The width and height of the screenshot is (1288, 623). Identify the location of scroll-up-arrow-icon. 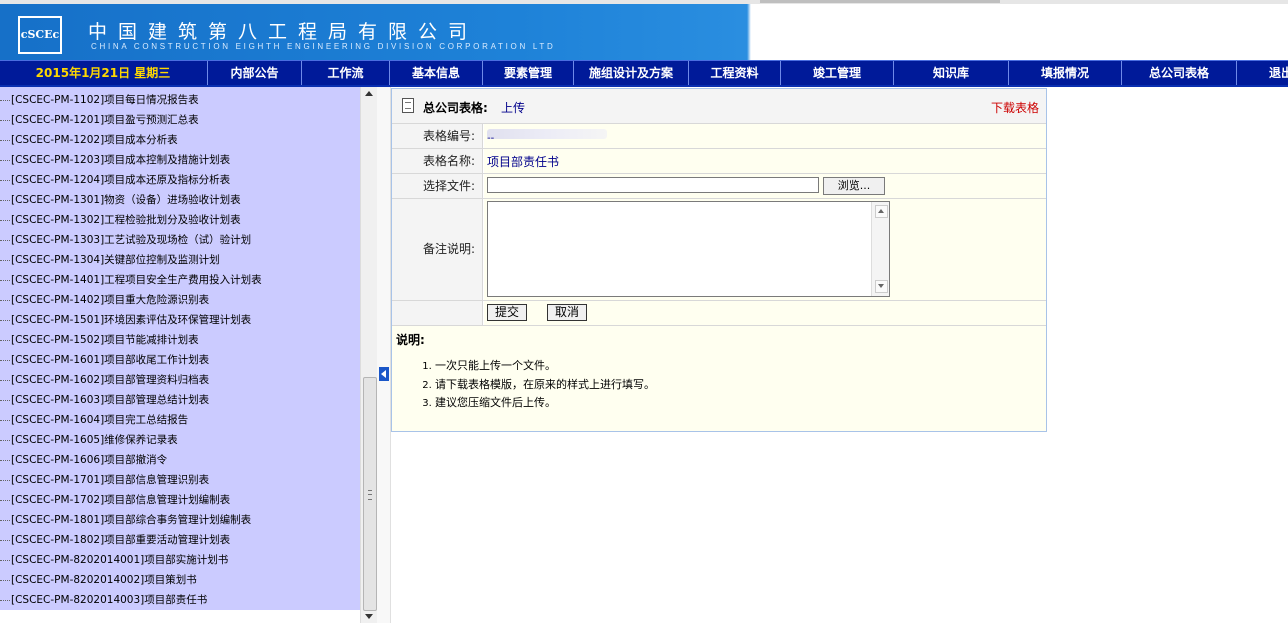
(369, 93).